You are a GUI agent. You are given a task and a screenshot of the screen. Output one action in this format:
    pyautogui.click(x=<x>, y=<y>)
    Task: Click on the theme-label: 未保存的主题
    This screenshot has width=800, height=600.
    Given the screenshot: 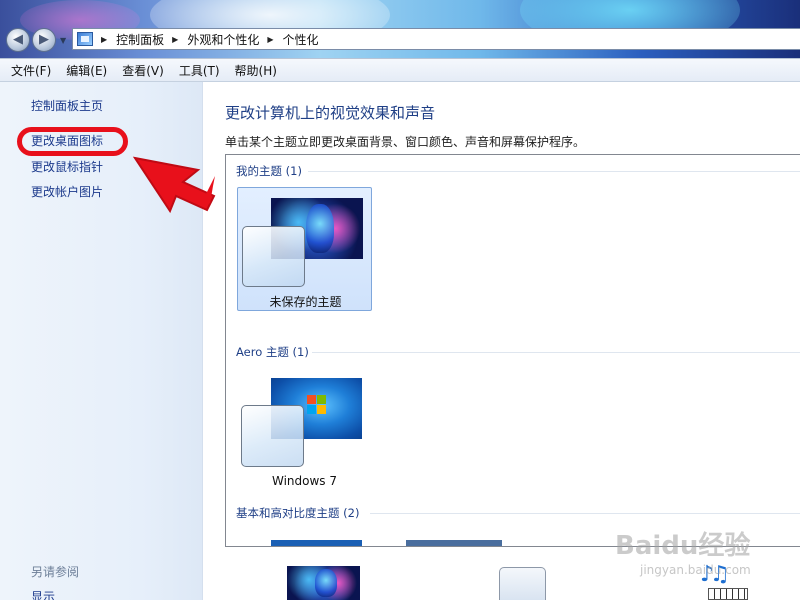 What is the action you would take?
    pyautogui.click(x=305, y=302)
    